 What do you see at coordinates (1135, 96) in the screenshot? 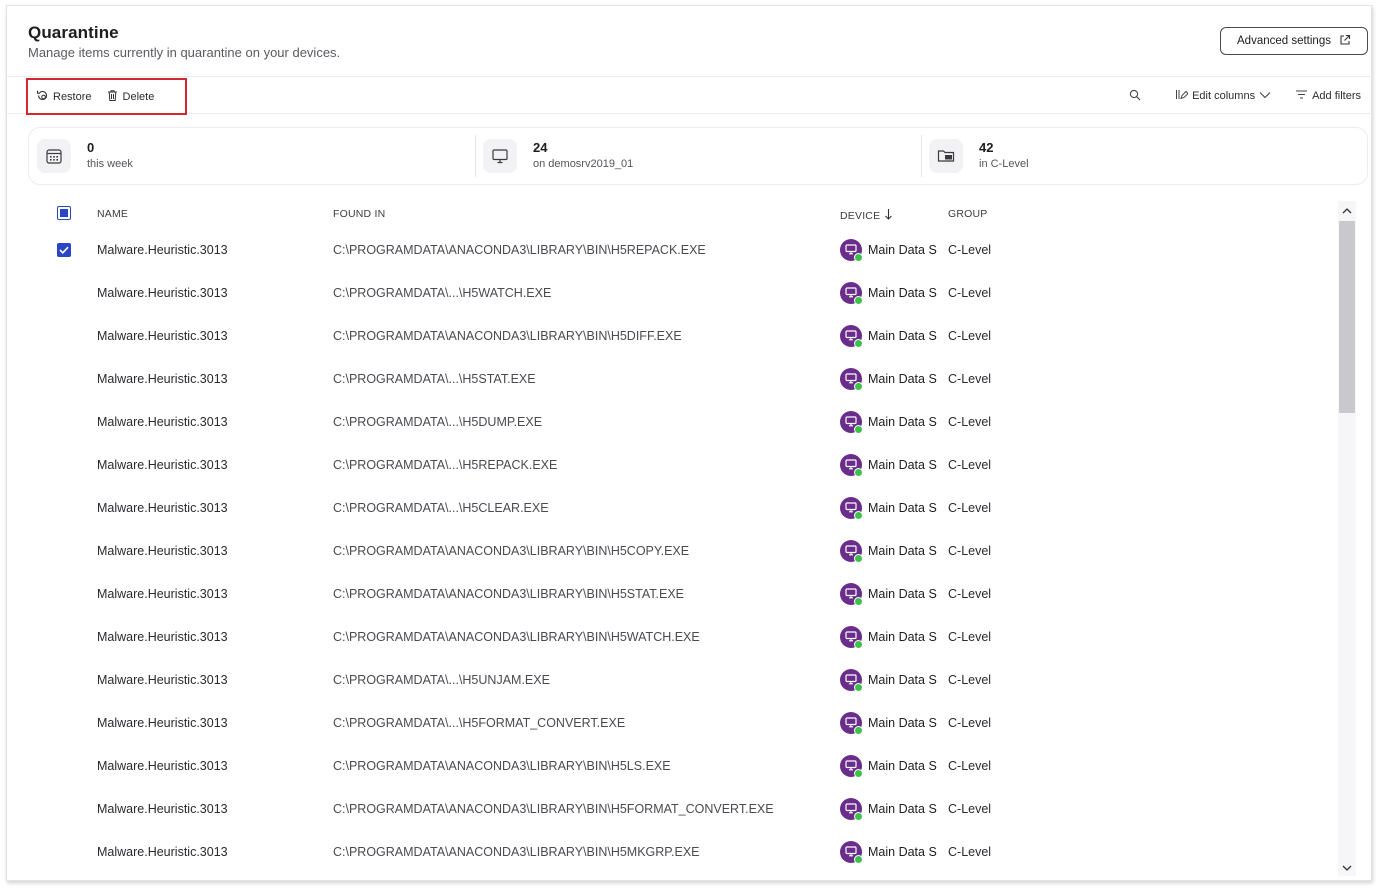
I see `search-button` at bounding box center [1135, 96].